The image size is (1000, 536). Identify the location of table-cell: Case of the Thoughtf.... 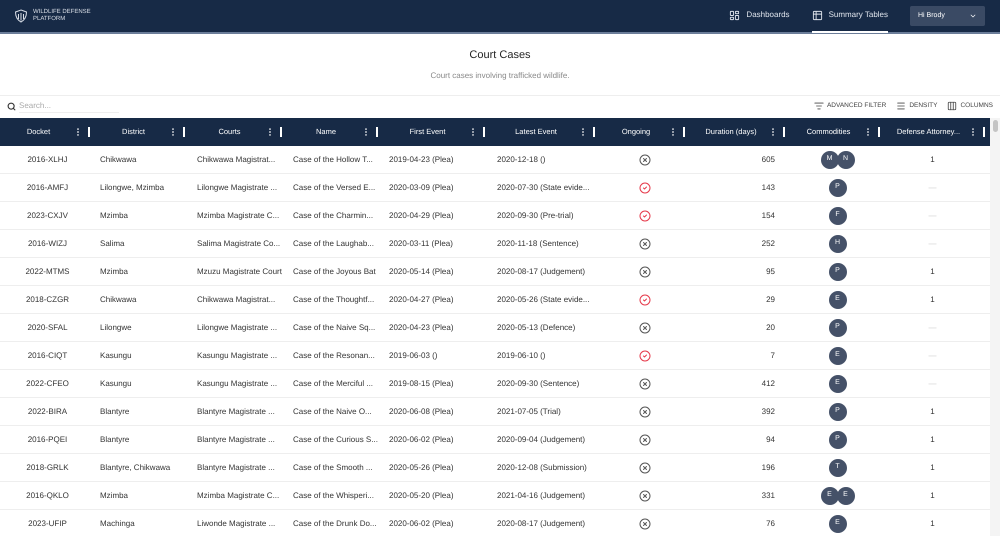
(333, 299).